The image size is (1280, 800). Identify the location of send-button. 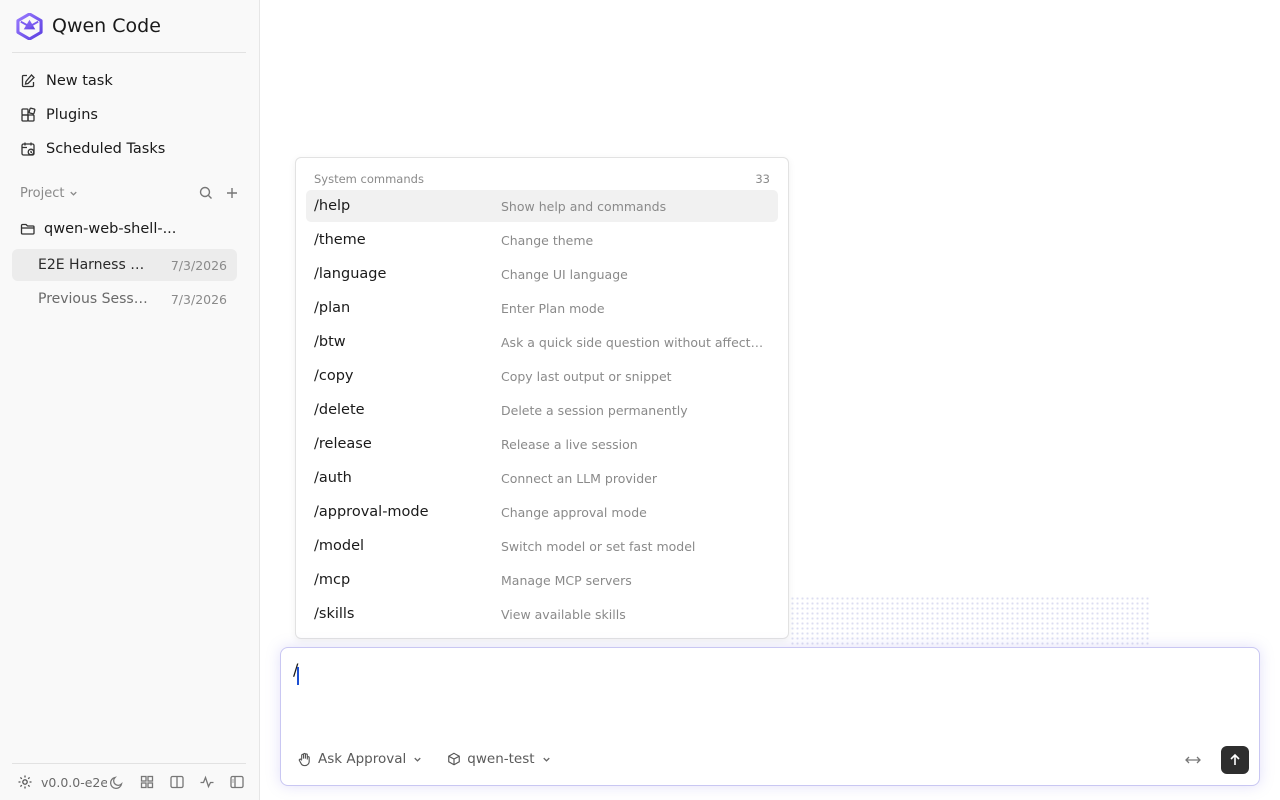
(1235, 760).